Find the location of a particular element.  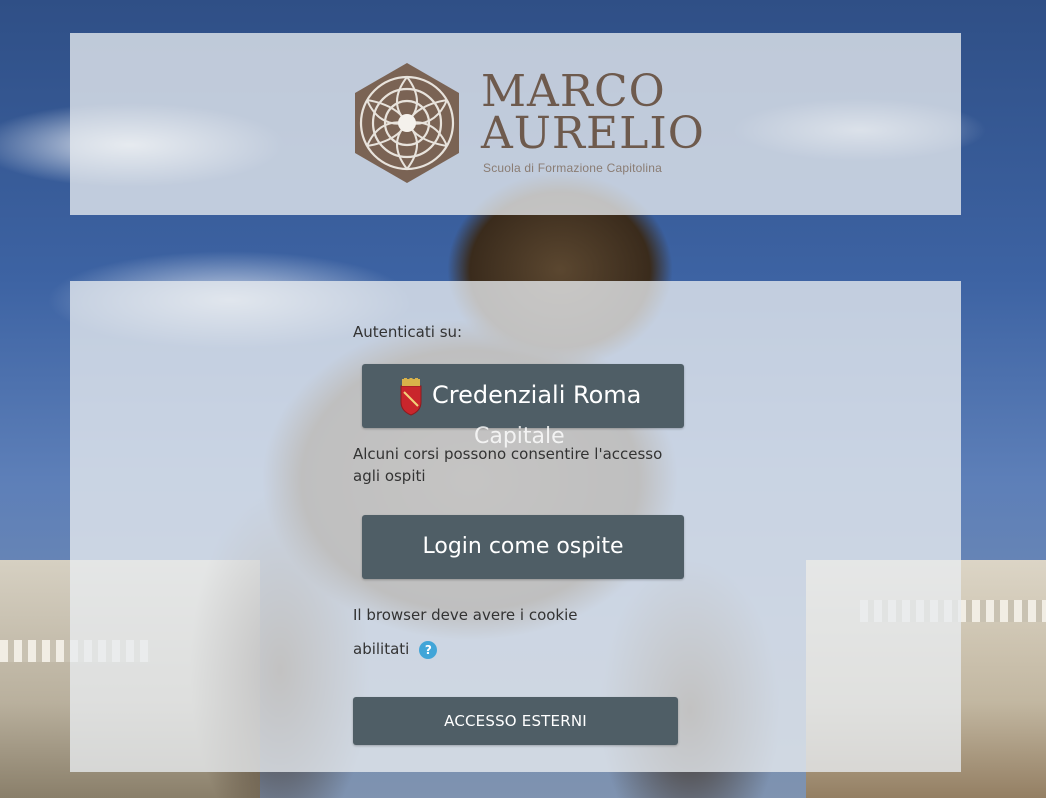

logo-title: MARCO AURELIO is located at coordinates (593, 112).